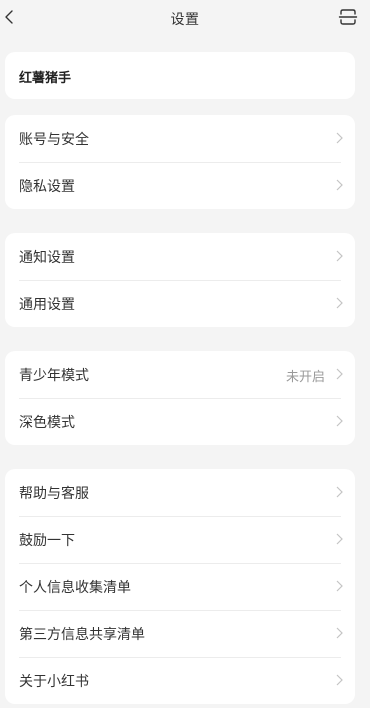 The width and height of the screenshot is (370, 708). I want to click on settings-row-notifications: 通知设置, so click(180, 256).